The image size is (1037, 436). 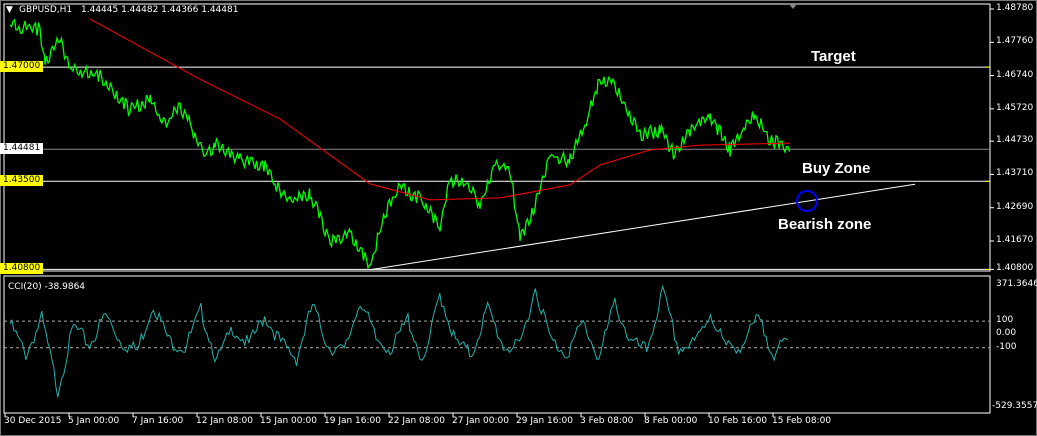 I want to click on current-price-tag: 1.44481, so click(x=22, y=149).